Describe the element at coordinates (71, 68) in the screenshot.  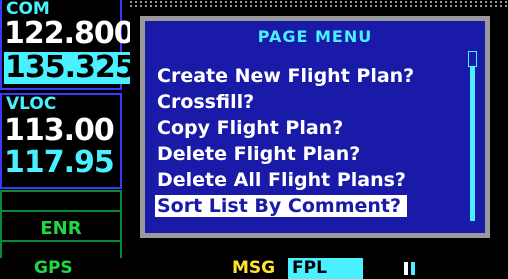
I see `com-standby-frequency: 135.325` at that location.